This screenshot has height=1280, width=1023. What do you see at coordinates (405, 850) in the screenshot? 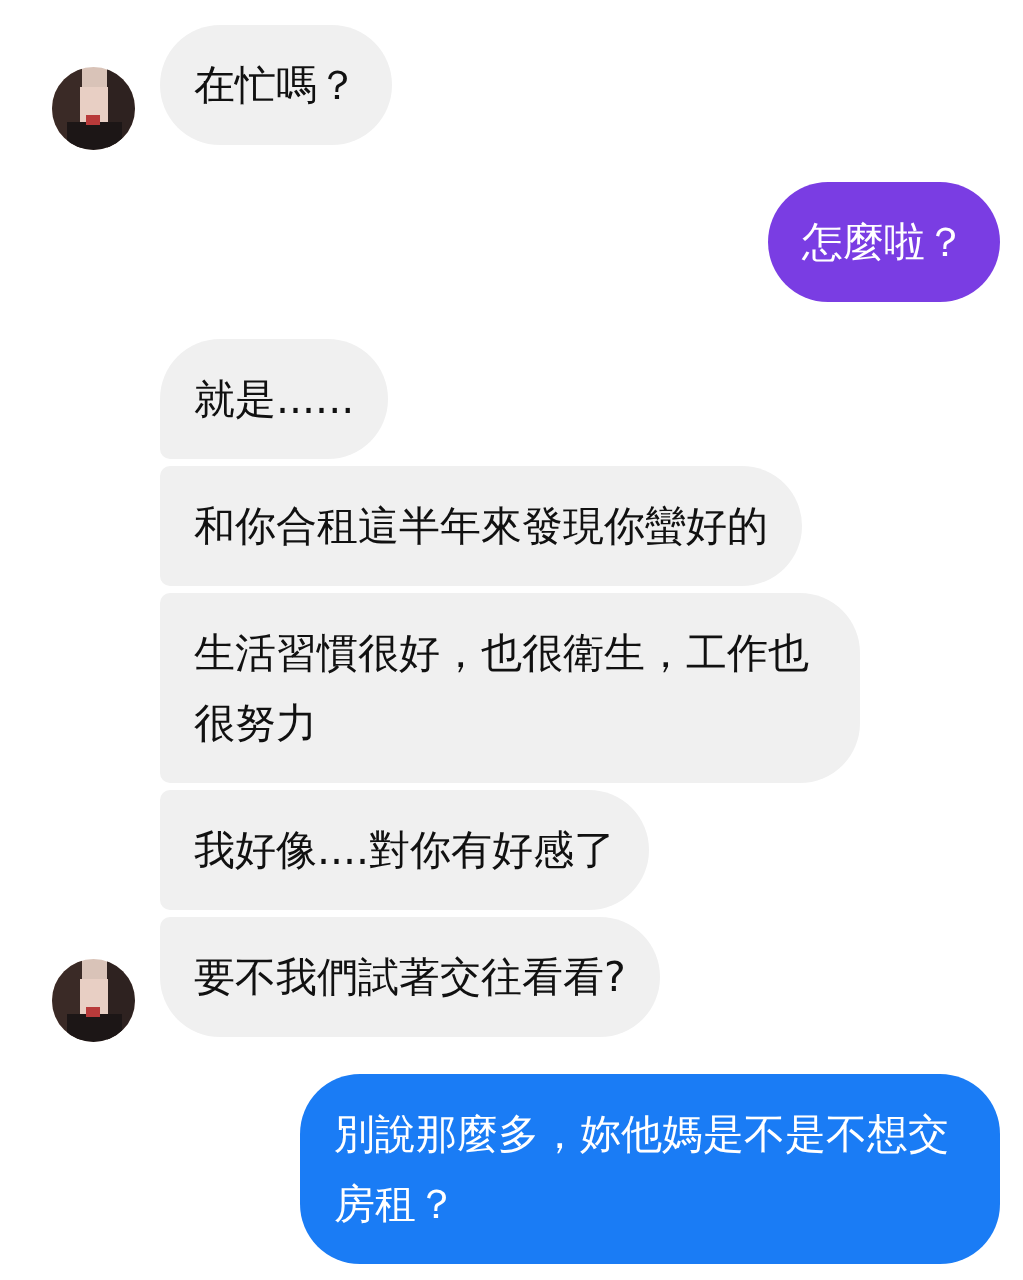
I see `message-bubble: 我好像....對你有好感了` at bounding box center [405, 850].